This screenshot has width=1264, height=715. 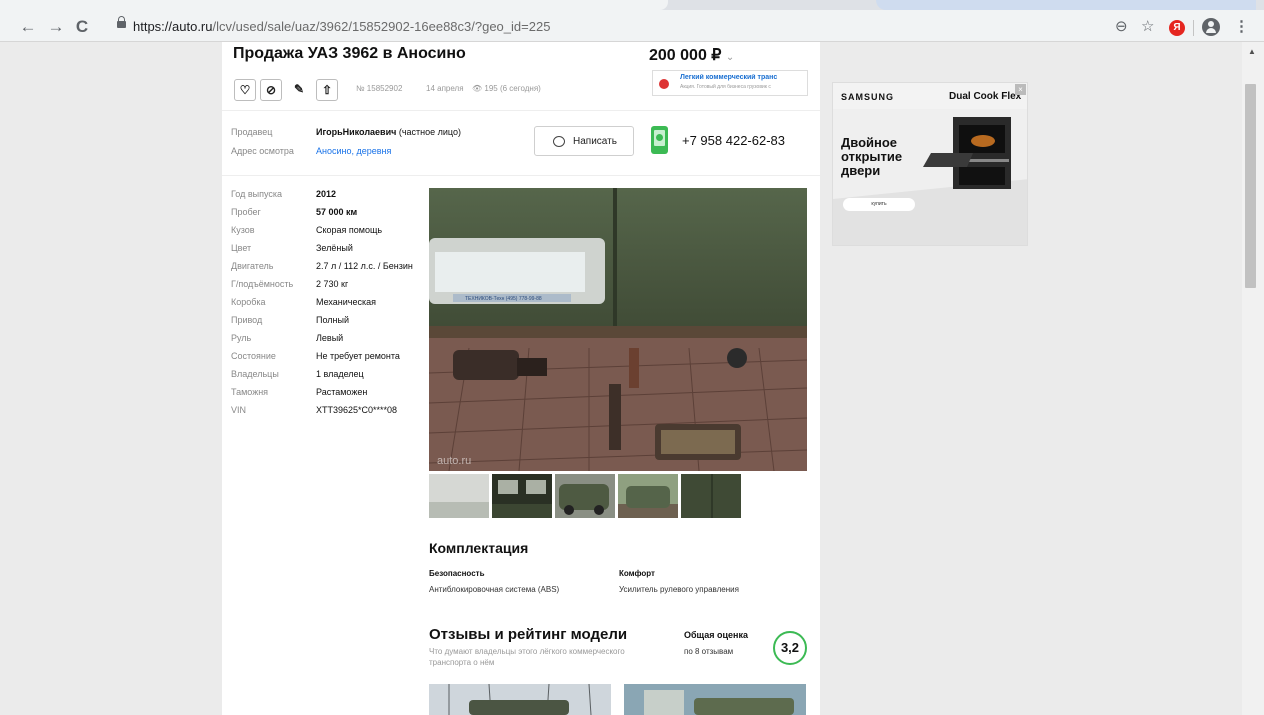 What do you see at coordinates (379, 88) in the screenshot?
I see `listing-number: № 15852902` at bounding box center [379, 88].